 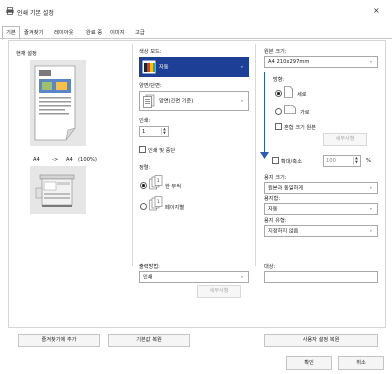 What do you see at coordinates (300, 128) in the screenshot?
I see `mixed-size-label: 혼합 크기 원본` at bounding box center [300, 128].